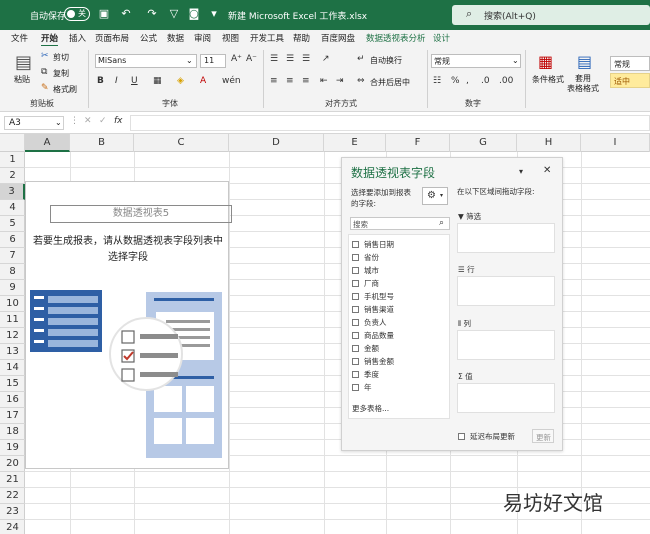  What do you see at coordinates (418, 143) in the screenshot?
I see `column-header-f: F` at bounding box center [418, 143].